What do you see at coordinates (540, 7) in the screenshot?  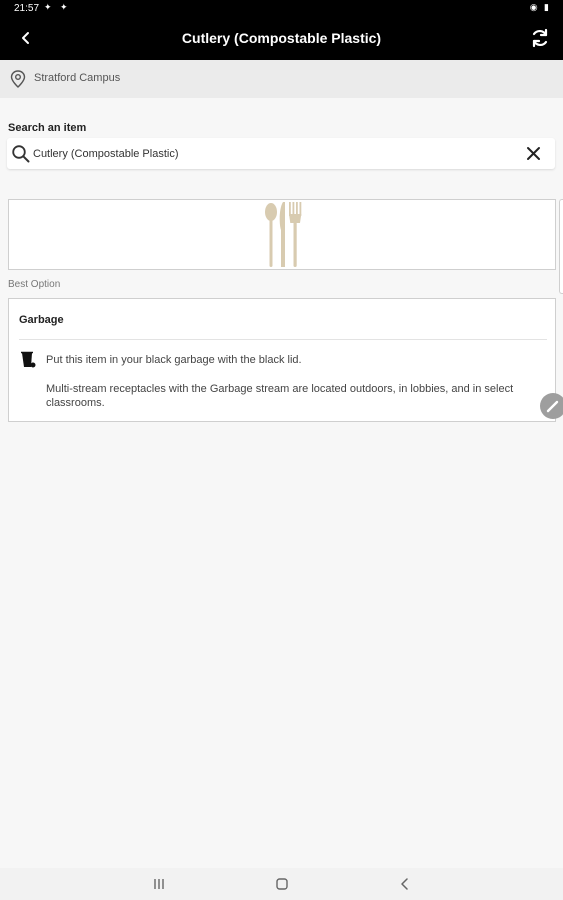 I see `system-icons: ◉ ▮` at bounding box center [540, 7].